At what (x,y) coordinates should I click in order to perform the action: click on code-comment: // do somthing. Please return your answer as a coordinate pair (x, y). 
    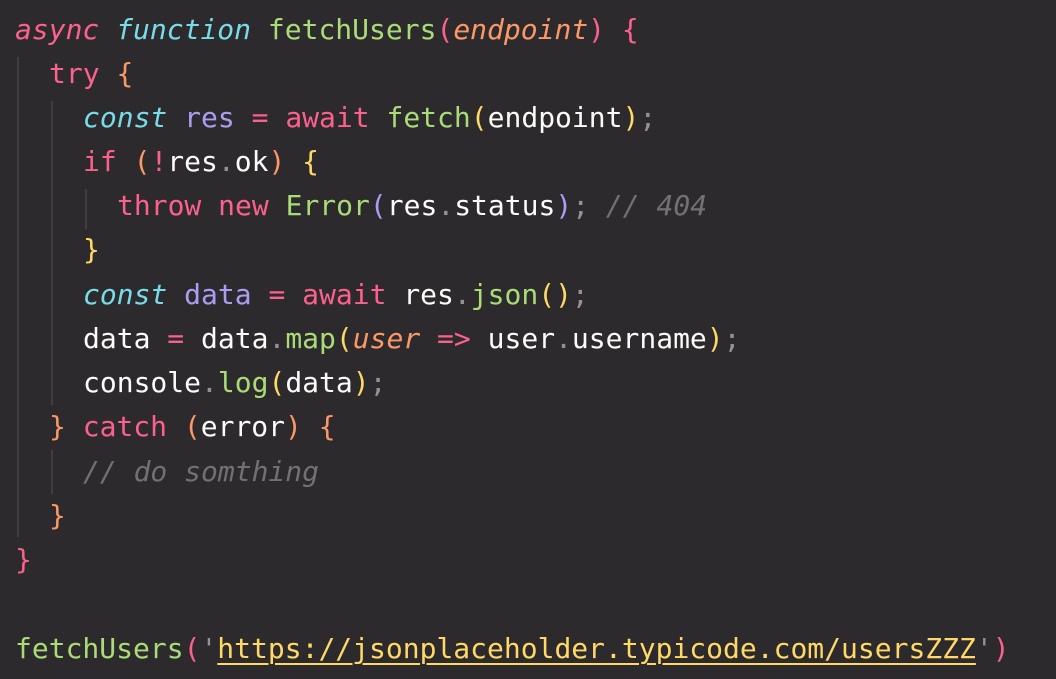
    Looking at the image, I should click on (201, 471).